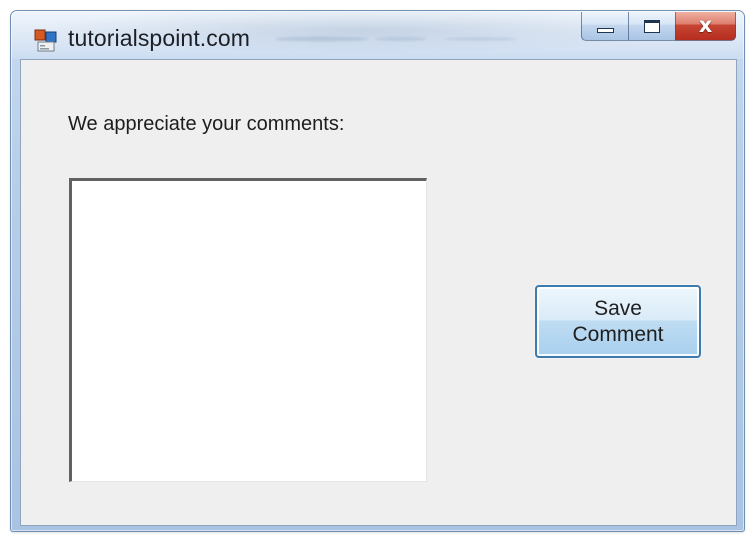  What do you see at coordinates (45, 40) in the screenshot?
I see `app-icon` at bounding box center [45, 40].